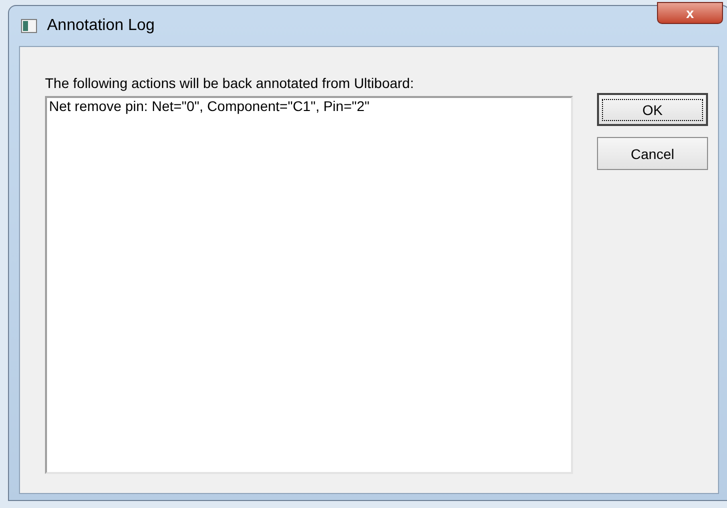  I want to click on app-icon, so click(29, 26).